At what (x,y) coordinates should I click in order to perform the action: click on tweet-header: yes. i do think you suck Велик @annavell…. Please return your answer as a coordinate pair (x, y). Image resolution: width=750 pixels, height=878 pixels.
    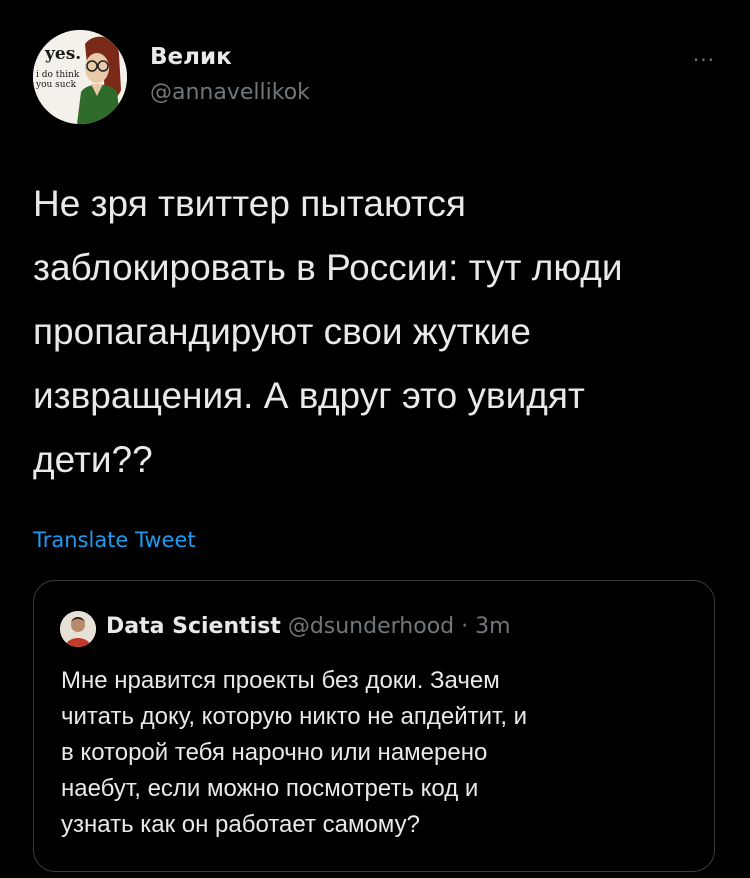
    Looking at the image, I should click on (378, 77).